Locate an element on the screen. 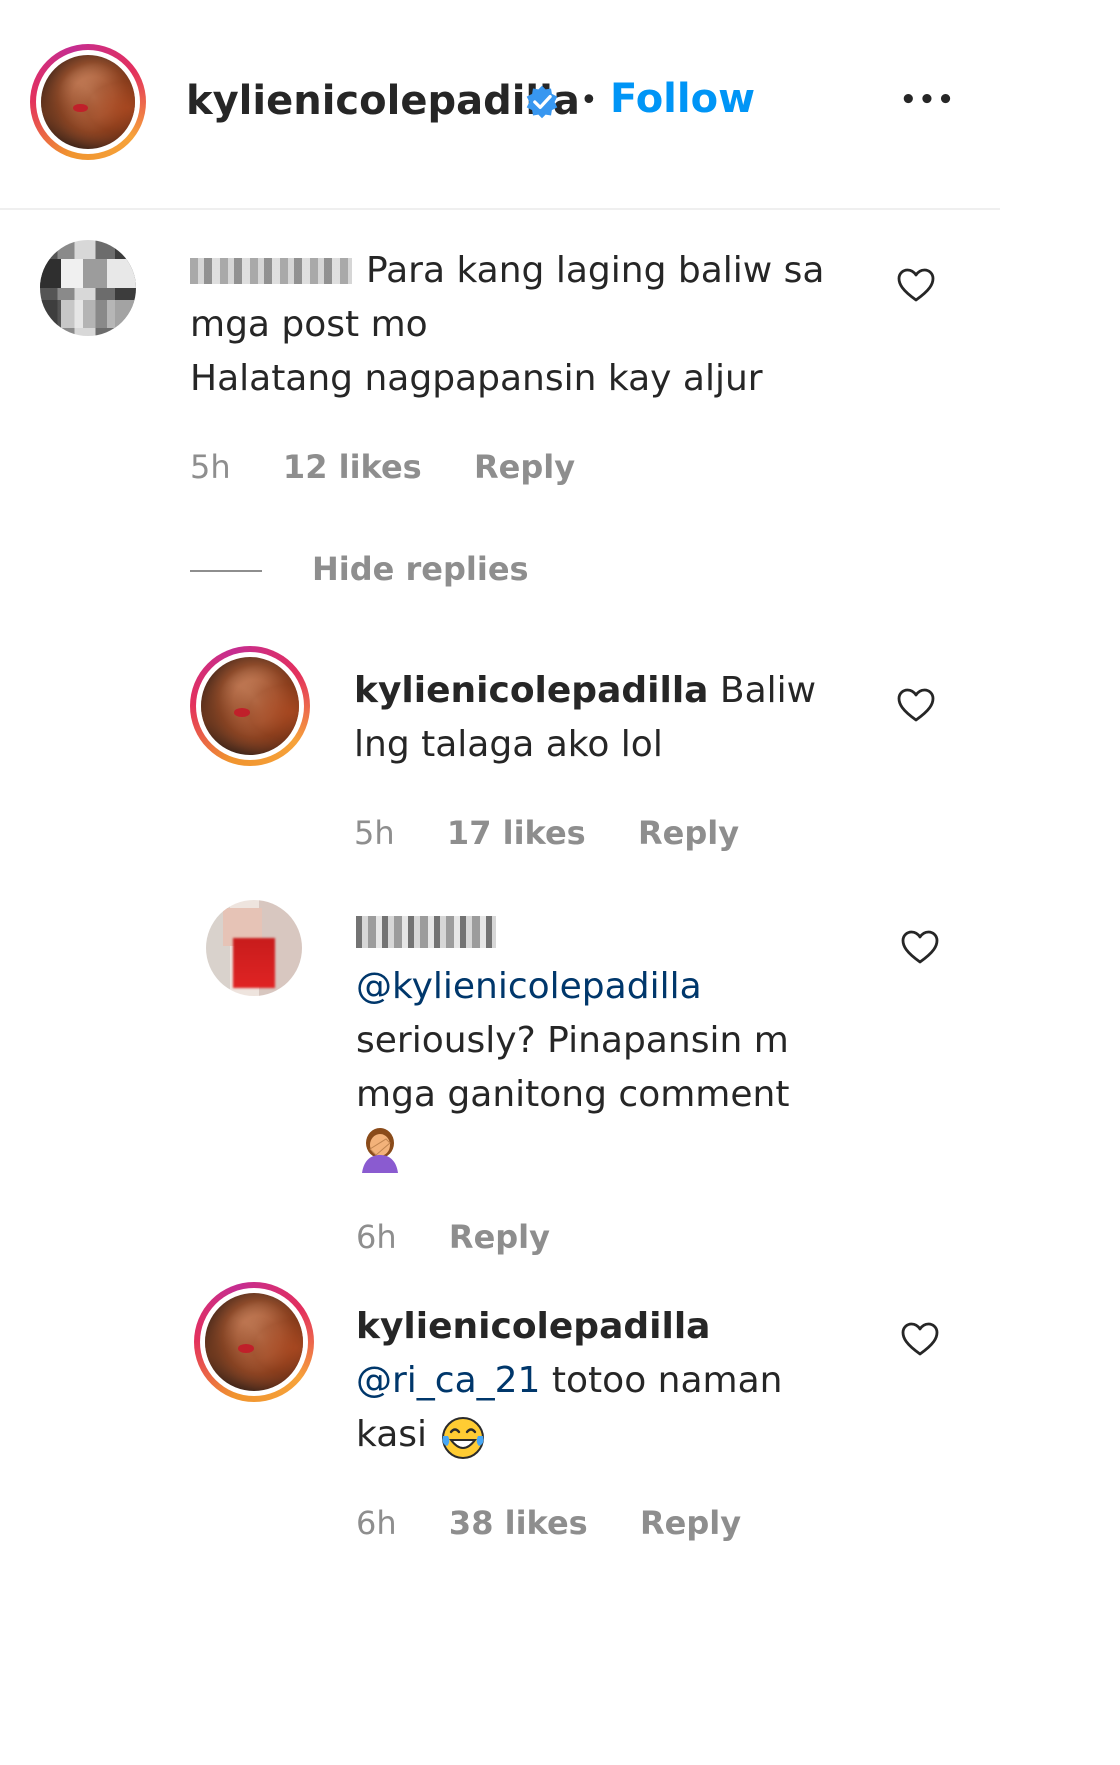 This screenshot has width=1120, height=1765. reply3-meta: 6h 38 likes Reply is located at coordinates (548, 1523).